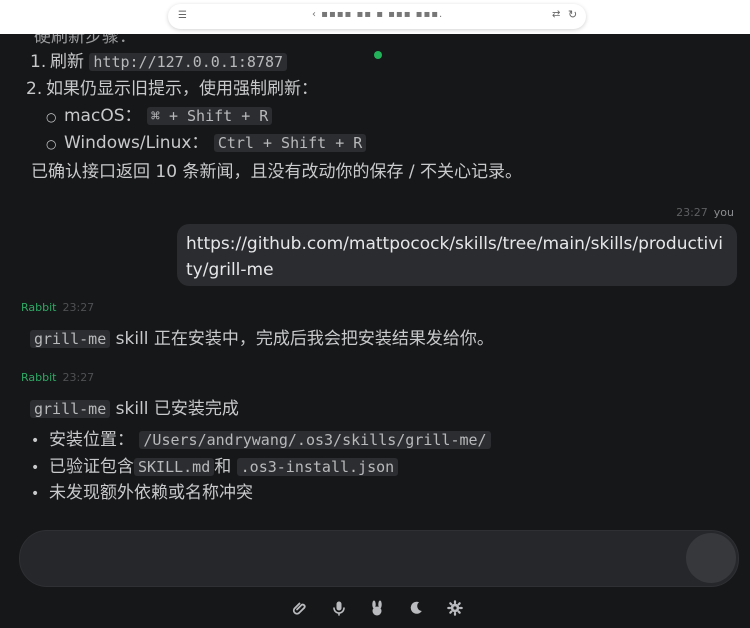 The height and width of the screenshot is (628, 750). I want to click on step-1: 1. 刷新 http://127.0.0.1:8787, so click(159, 59).